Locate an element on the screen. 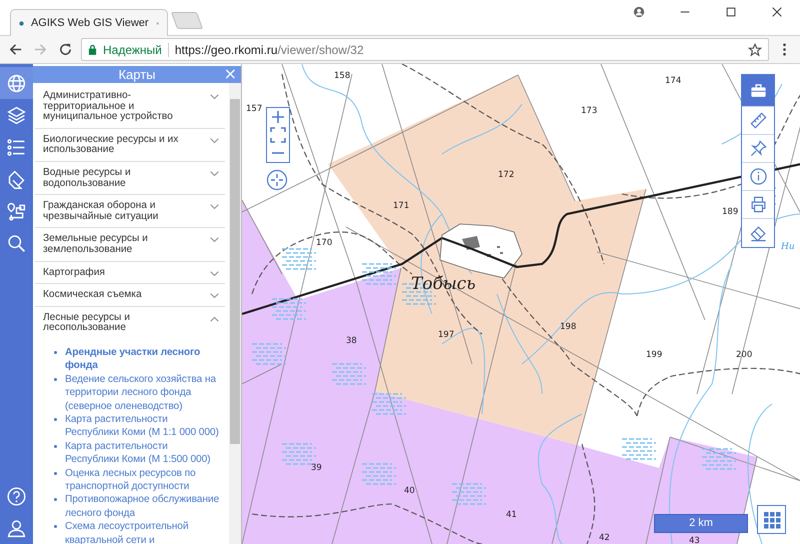  globe-icon is located at coordinates (16, 83).